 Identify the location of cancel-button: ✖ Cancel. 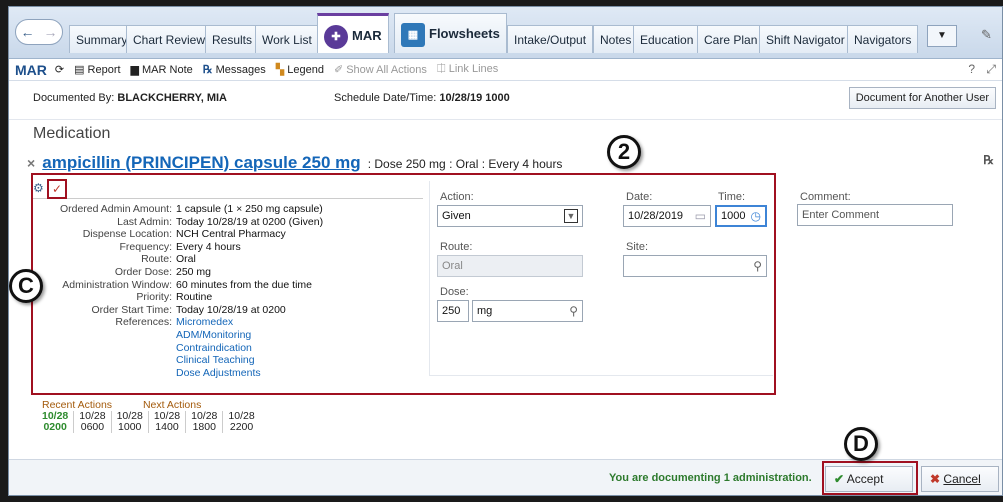
(960, 479).